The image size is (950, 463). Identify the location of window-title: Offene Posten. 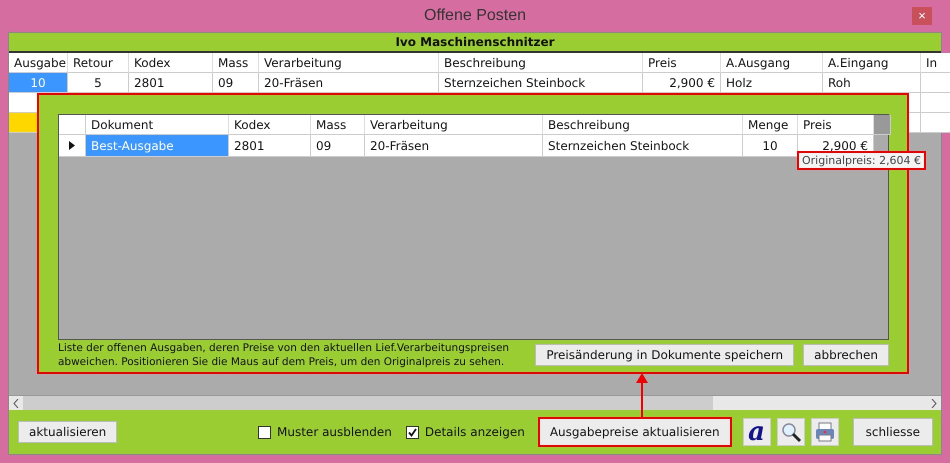
(475, 16).